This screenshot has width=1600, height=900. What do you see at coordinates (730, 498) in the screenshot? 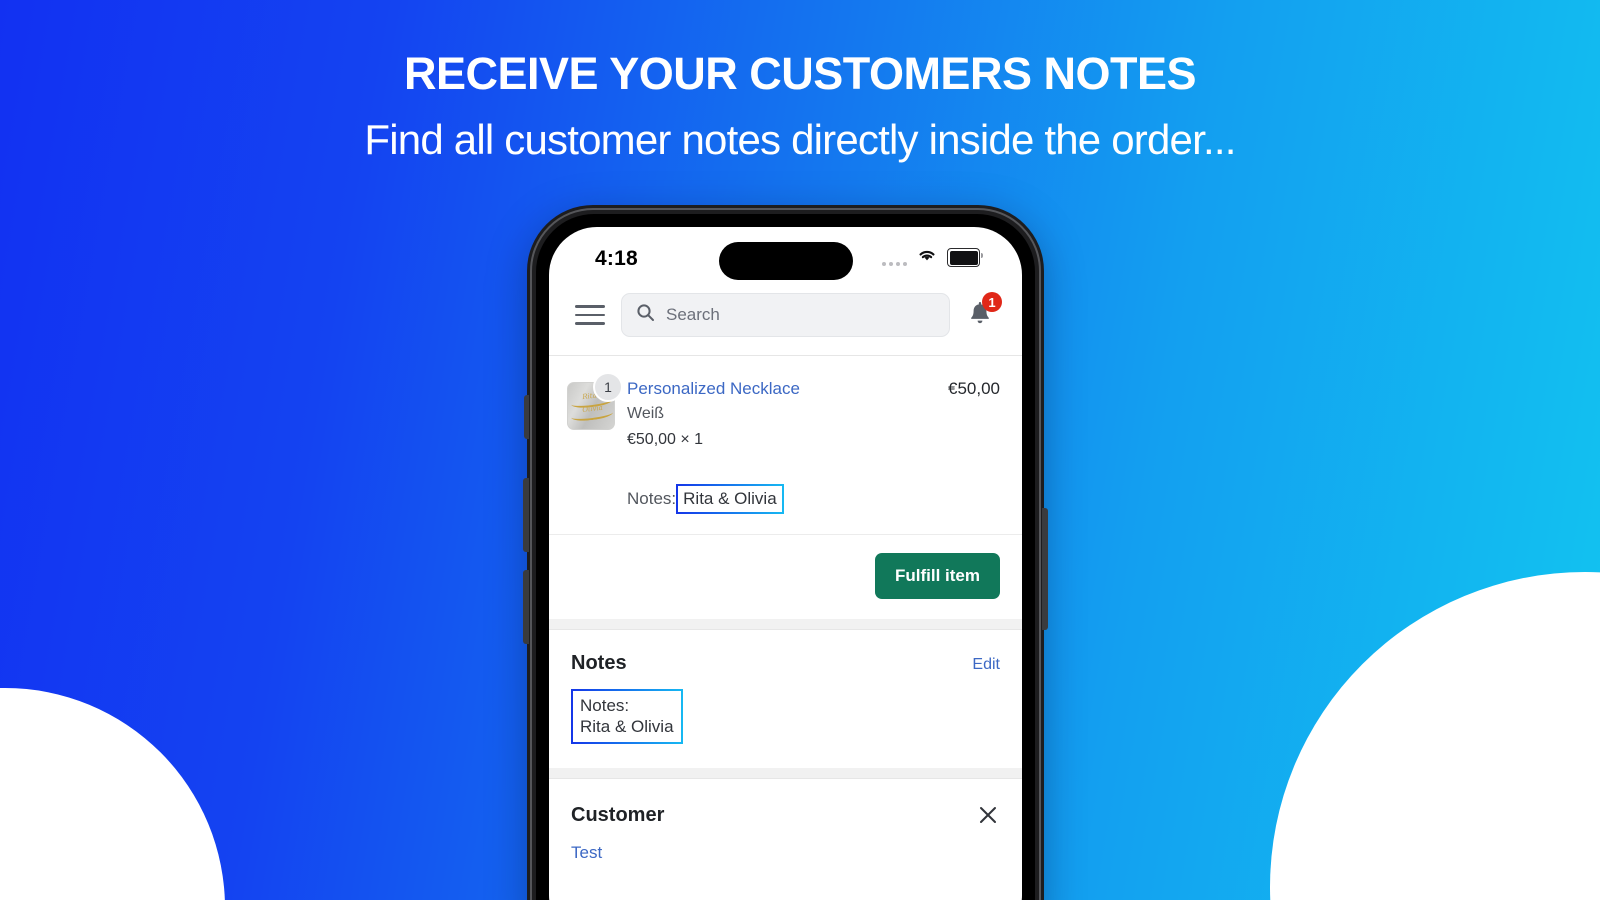
I see `line-item-notes-value: Rita & Olivia` at bounding box center [730, 498].